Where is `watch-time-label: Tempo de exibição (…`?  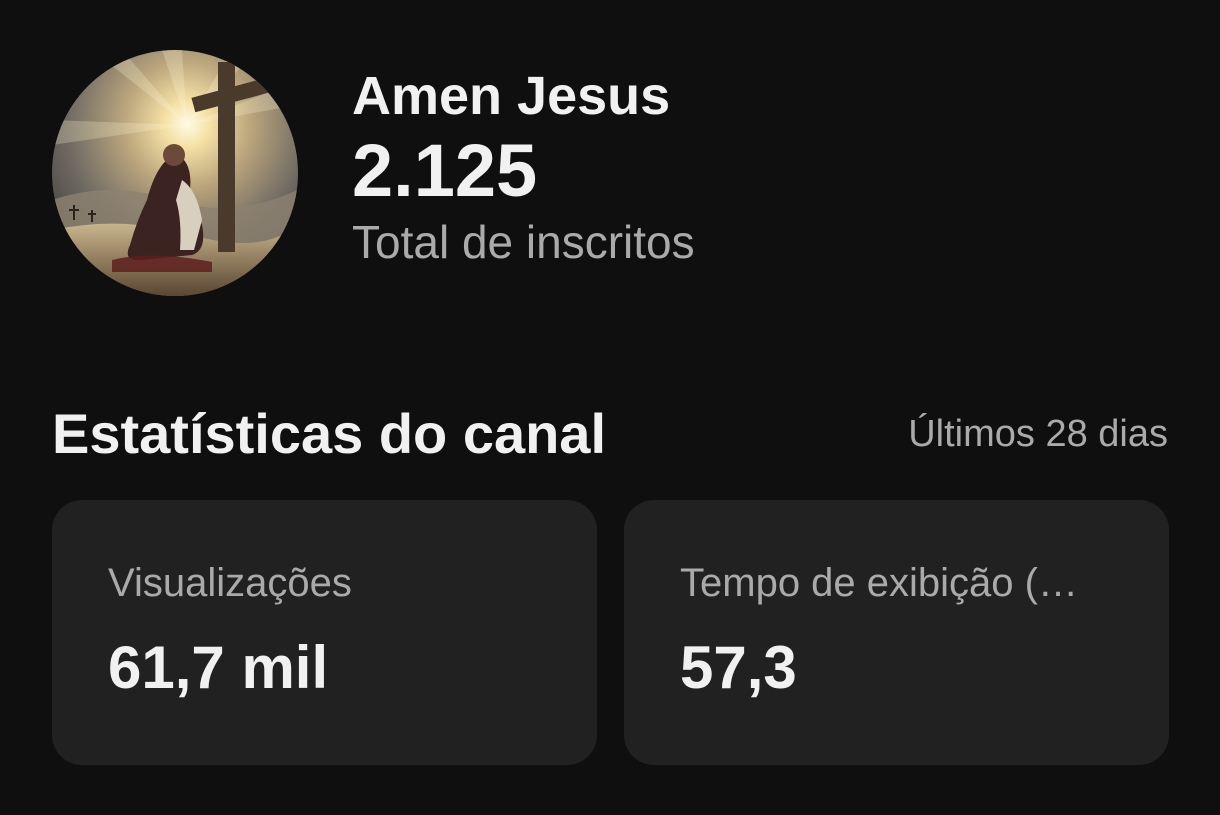 watch-time-label: Tempo de exibição (… is located at coordinates (879, 583).